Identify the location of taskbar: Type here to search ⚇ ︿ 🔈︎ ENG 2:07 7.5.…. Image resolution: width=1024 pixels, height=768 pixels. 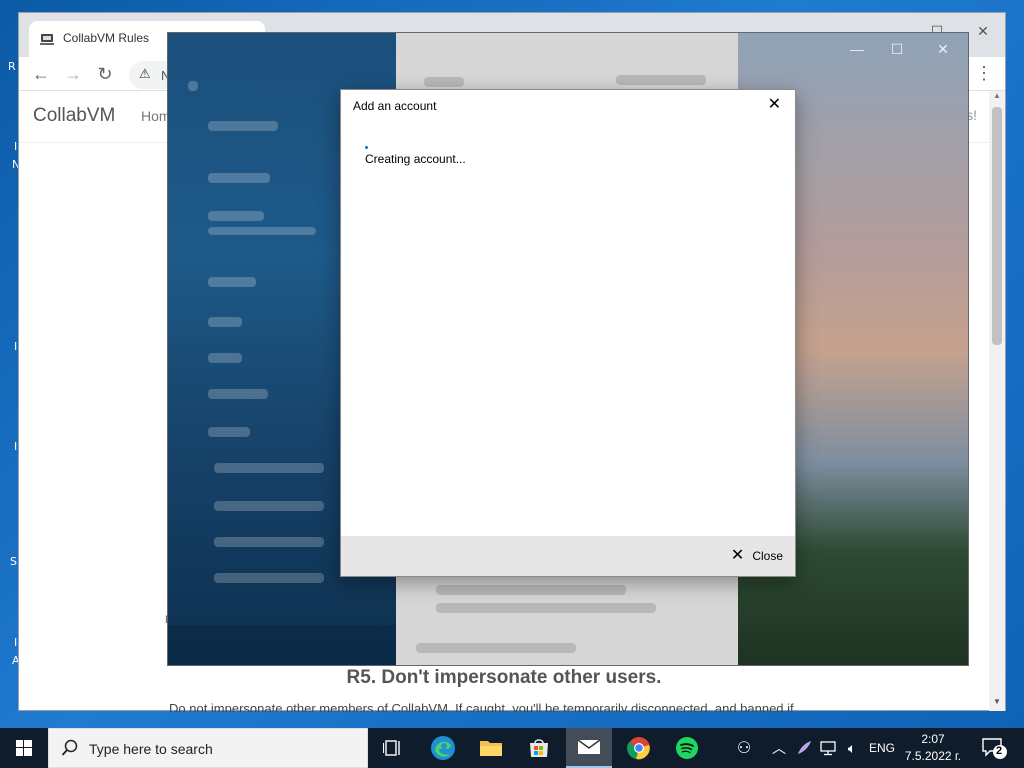
(512, 748).